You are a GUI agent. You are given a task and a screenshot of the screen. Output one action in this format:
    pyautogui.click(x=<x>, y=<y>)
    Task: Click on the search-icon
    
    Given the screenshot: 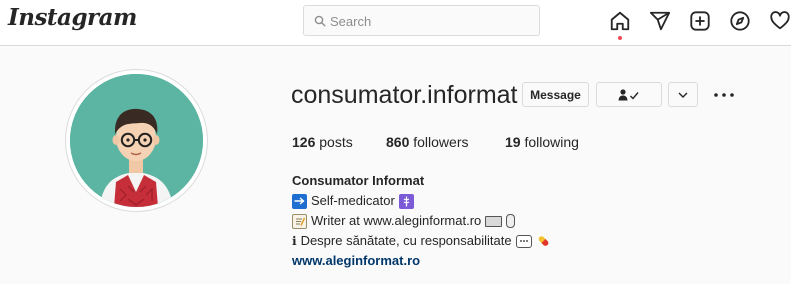 What is the action you would take?
    pyautogui.click(x=320, y=21)
    